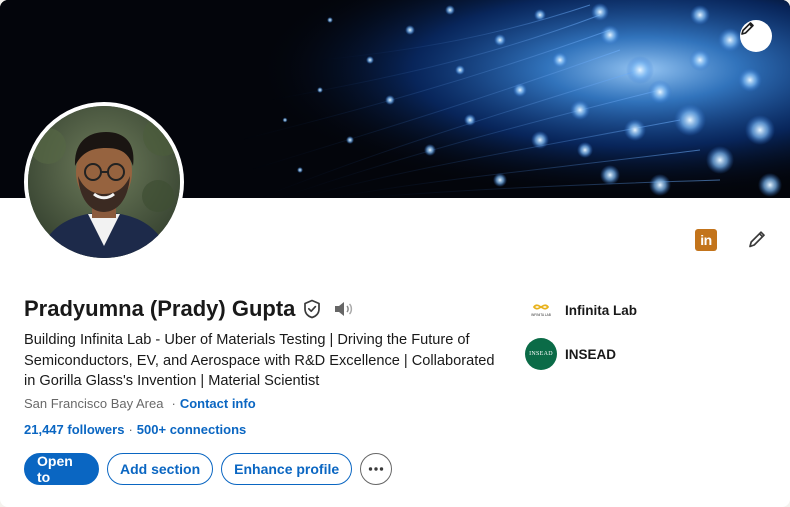 This screenshot has width=790, height=507. Describe the element at coordinates (160, 308) in the screenshot. I see `profile-name: Pradyumna (Prady) Gupta` at that location.